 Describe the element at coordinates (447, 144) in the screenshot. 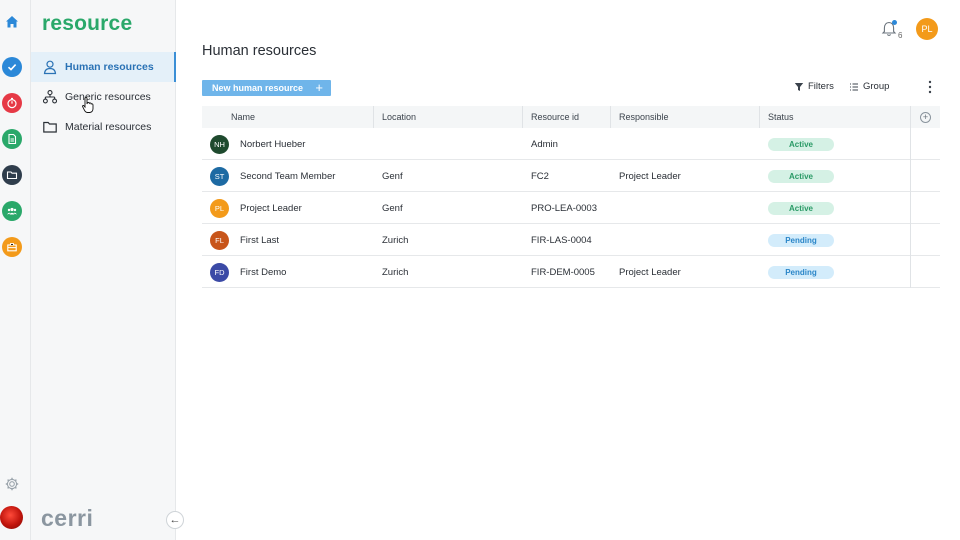

I see `cell-location` at that location.